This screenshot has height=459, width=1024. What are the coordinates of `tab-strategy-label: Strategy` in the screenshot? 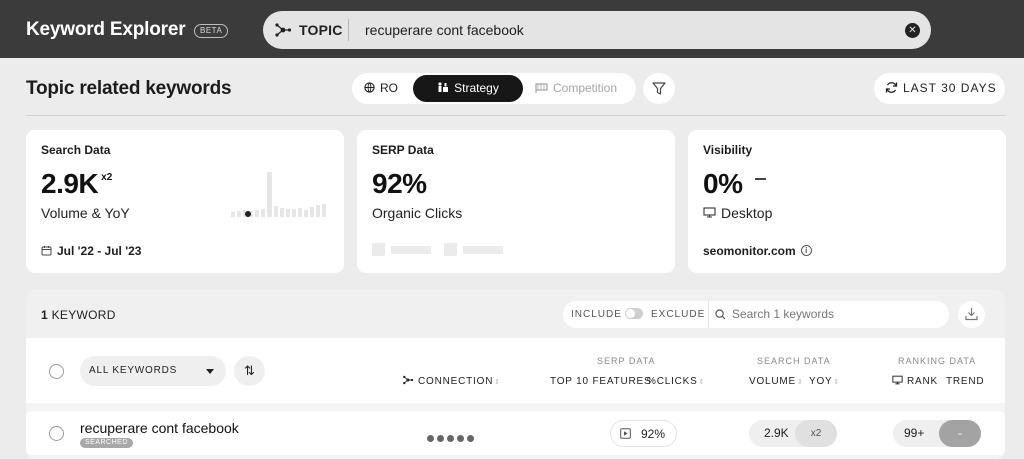 It's located at (476, 88).